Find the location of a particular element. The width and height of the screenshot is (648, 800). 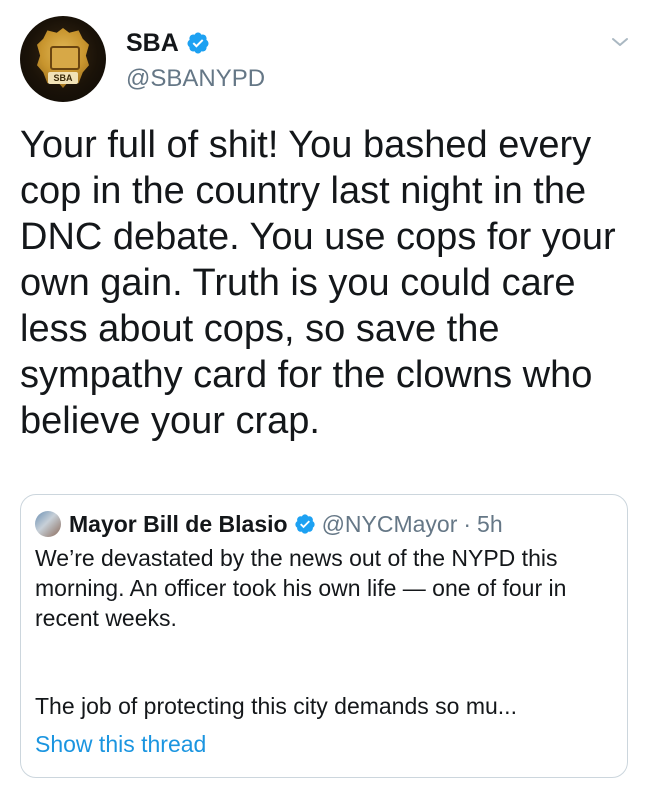

badge-emblem is located at coordinates (65, 58).